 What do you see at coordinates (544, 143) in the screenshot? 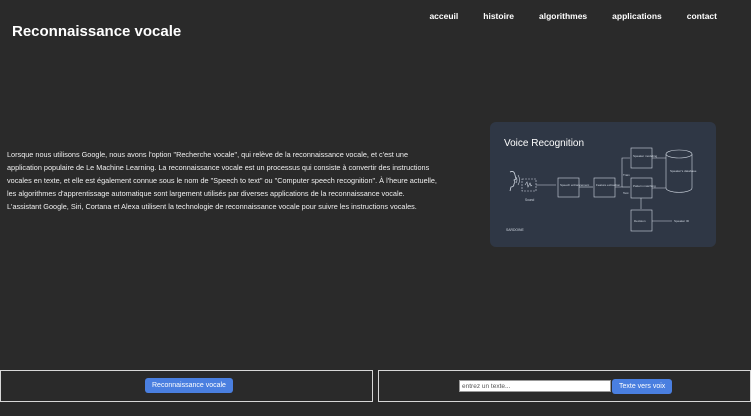
I see `diagram-title: Voice Recognition` at bounding box center [544, 143].